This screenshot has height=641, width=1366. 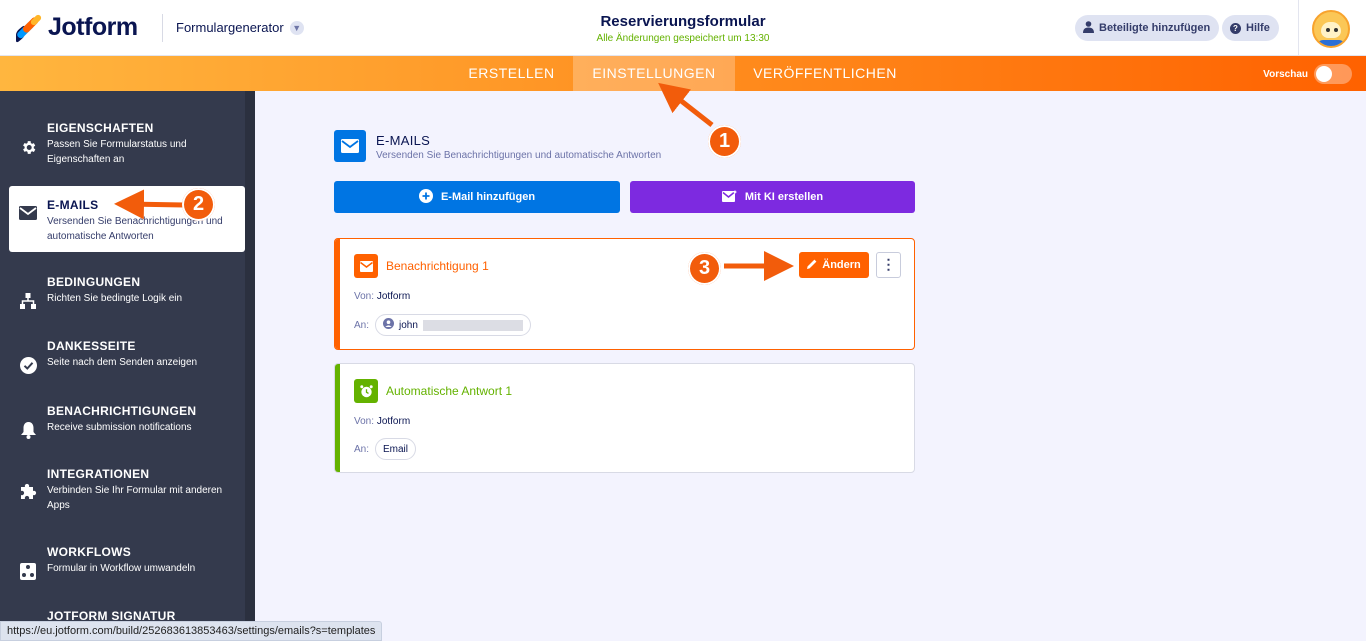 I want to click on sidebar-item-desc: Receive submission notifications, so click(x=119, y=427).